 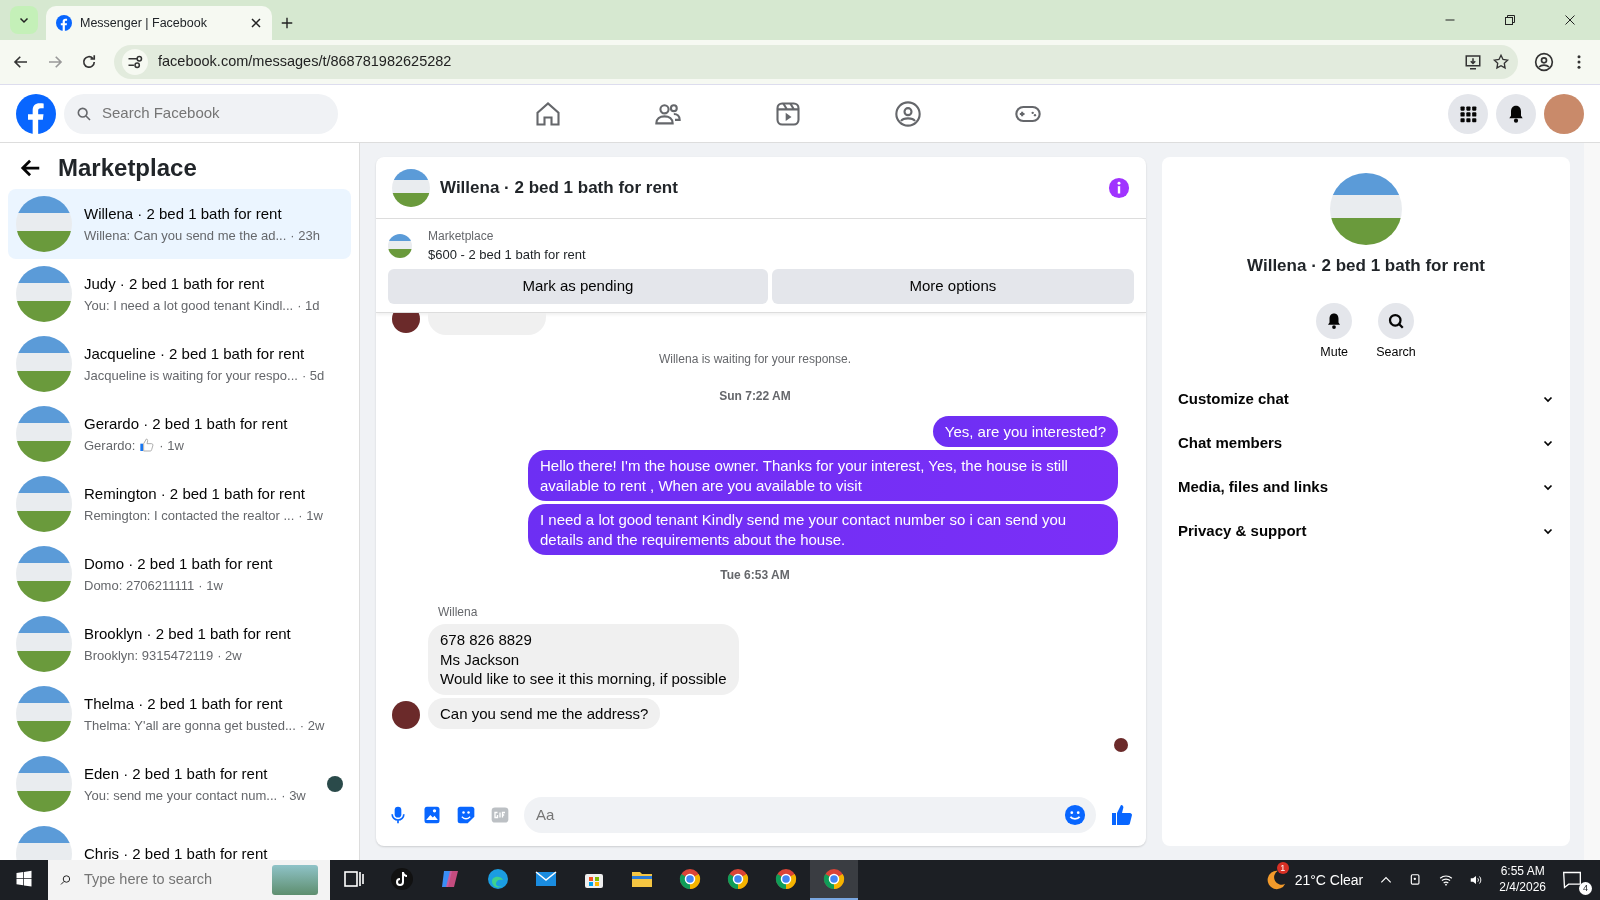 I want to click on taskbar-search-bar: Type here to search, so click(x=189, y=880).